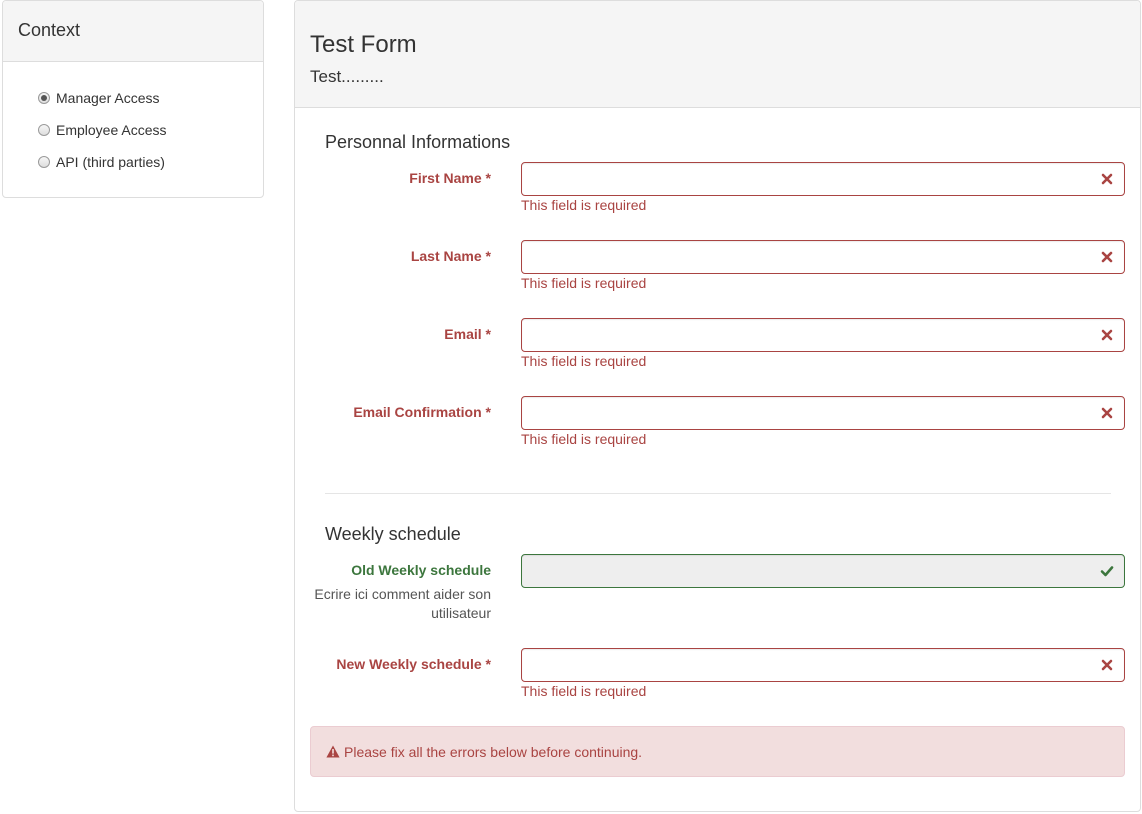  Describe the element at coordinates (823, 335) in the screenshot. I see `email-input` at that location.